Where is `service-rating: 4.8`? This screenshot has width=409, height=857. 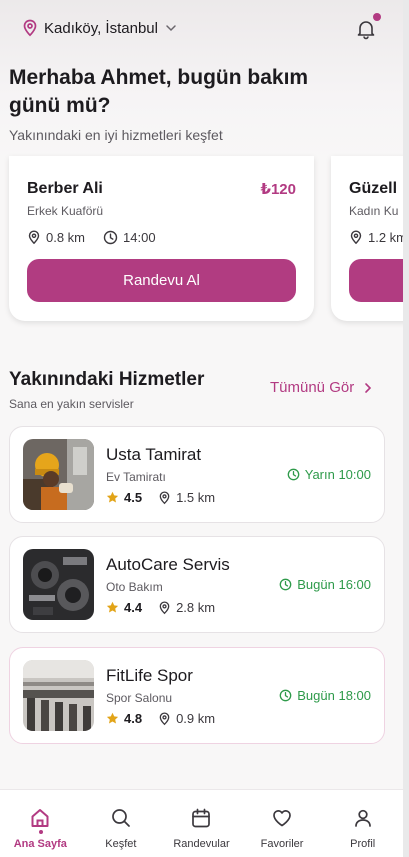
service-rating: 4.8 is located at coordinates (133, 718).